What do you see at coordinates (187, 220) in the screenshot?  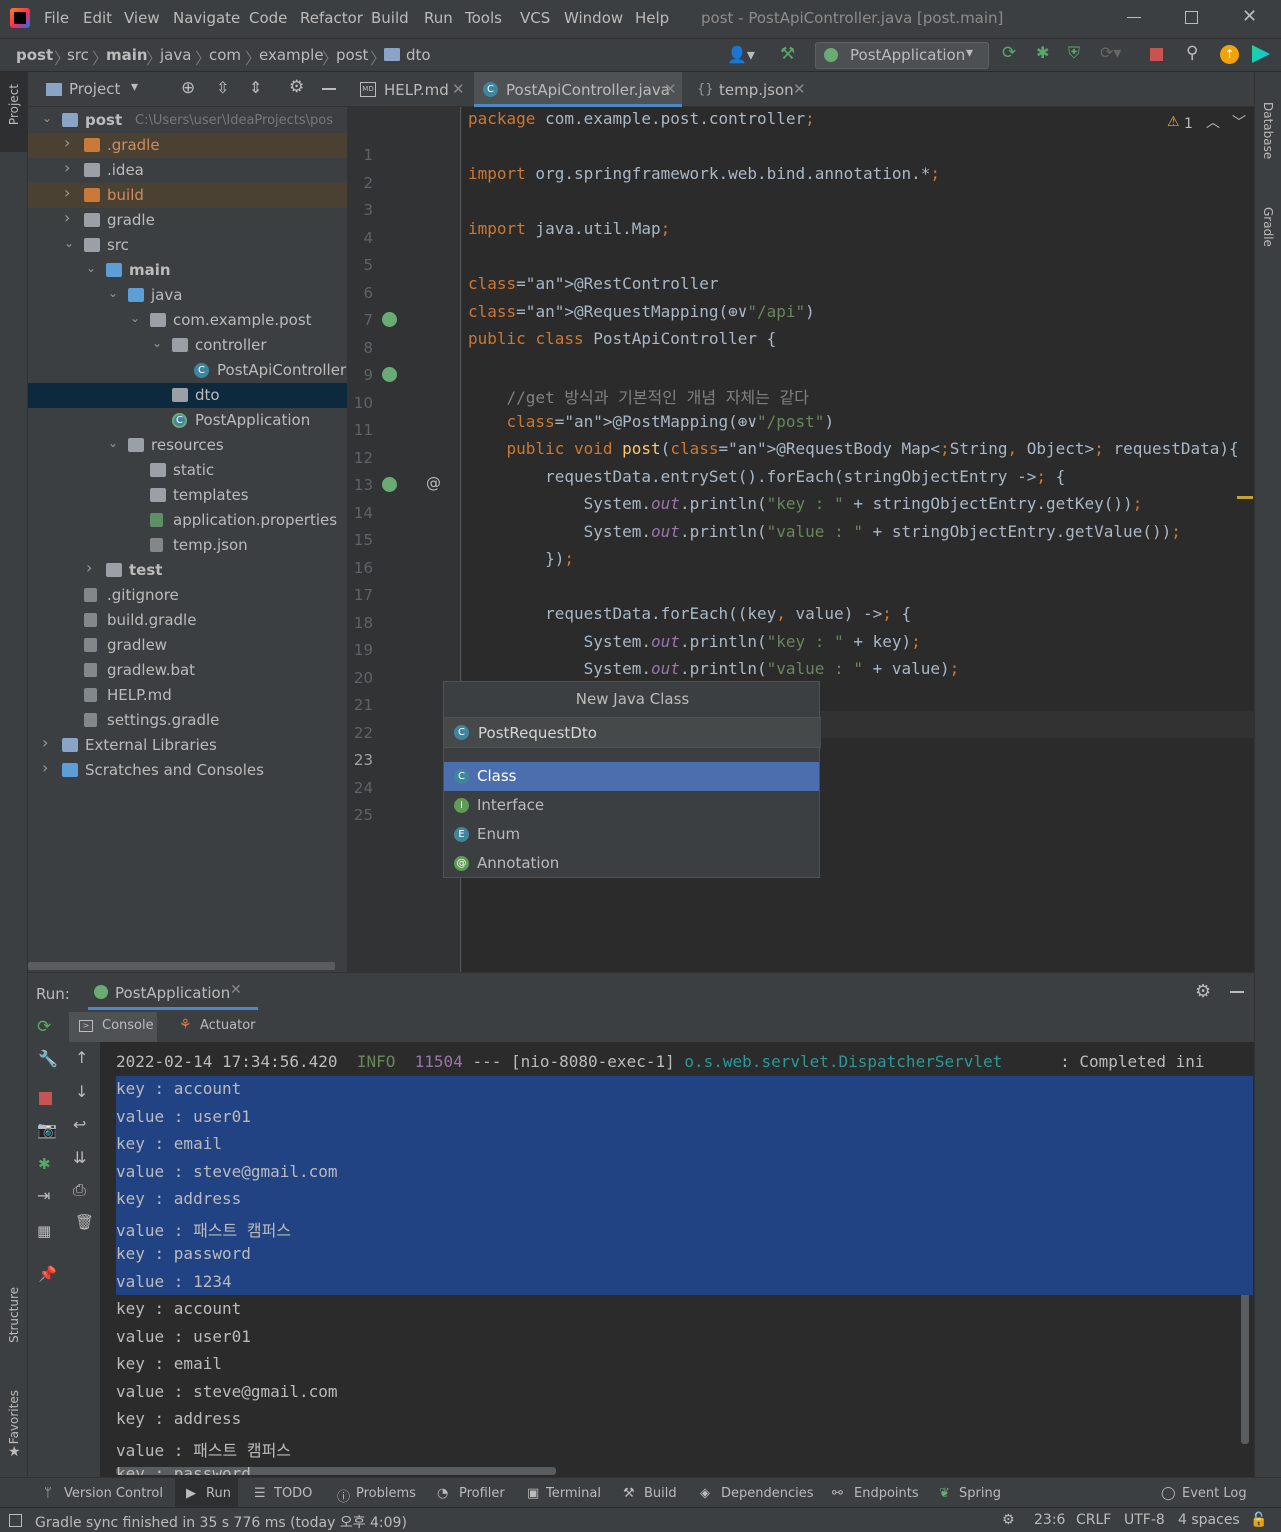 I see `tree-item: › gradle` at bounding box center [187, 220].